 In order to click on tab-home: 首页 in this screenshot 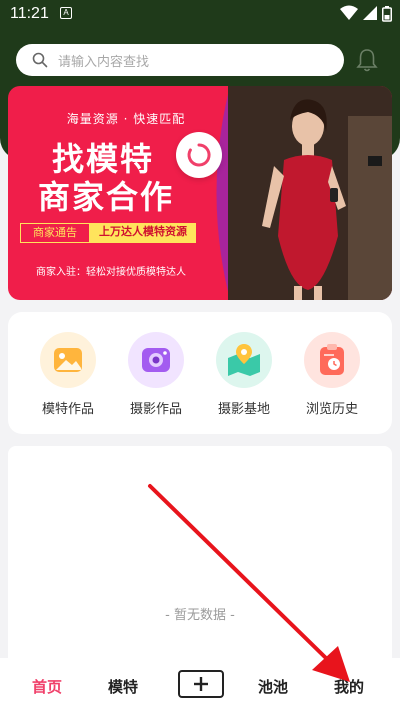, I will do `click(47, 686)`.